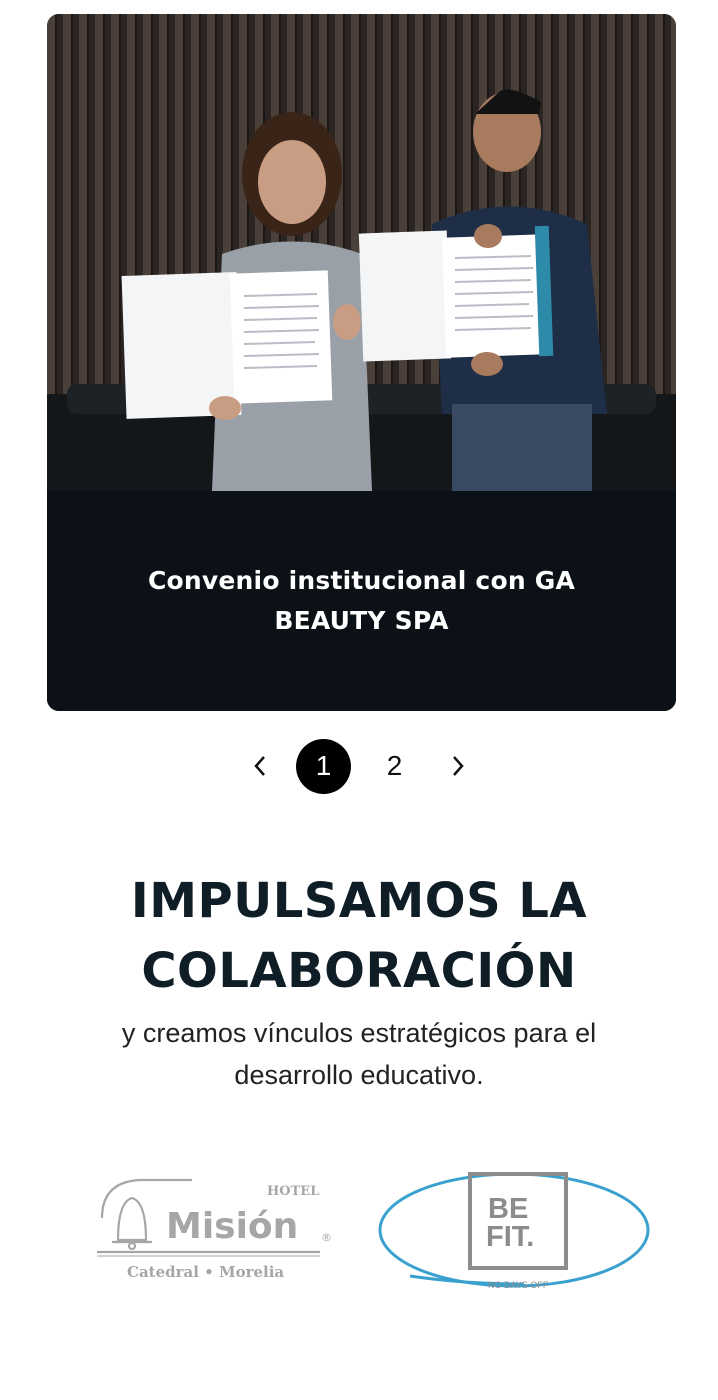 The height and width of the screenshot is (1400, 718). What do you see at coordinates (458, 766) in the screenshot?
I see `chevron-right-icon` at bounding box center [458, 766].